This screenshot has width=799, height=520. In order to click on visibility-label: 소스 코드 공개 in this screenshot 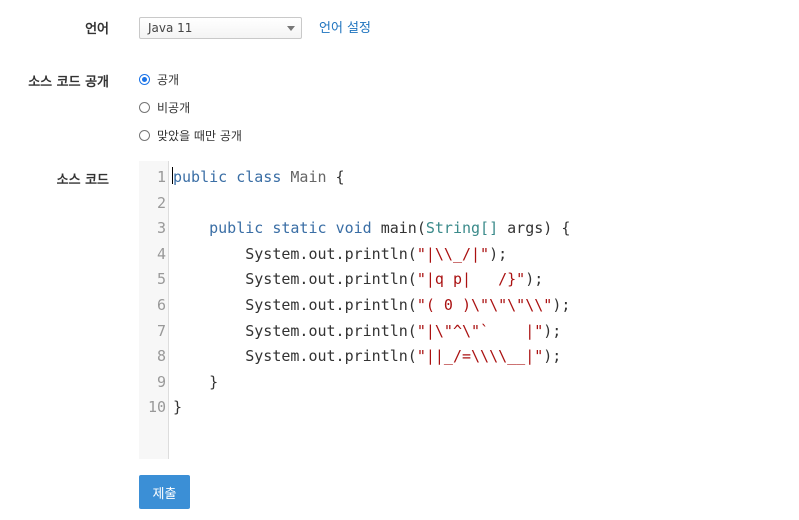, I will do `click(68, 82)`.